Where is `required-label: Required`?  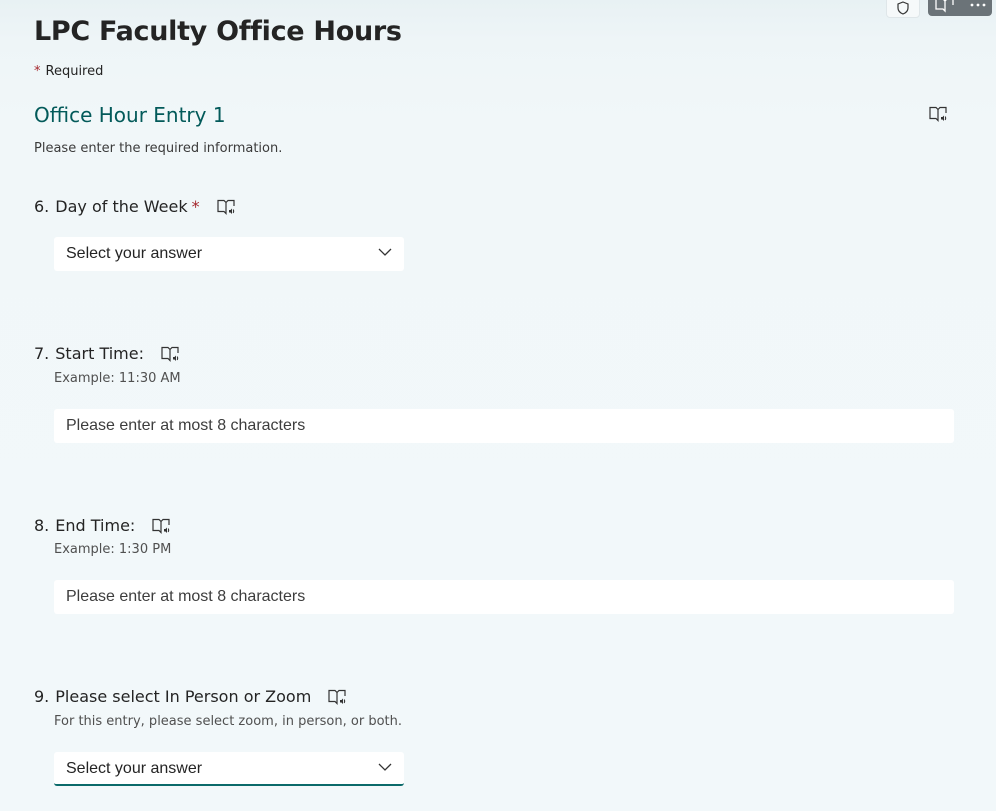 required-label: Required is located at coordinates (74, 71).